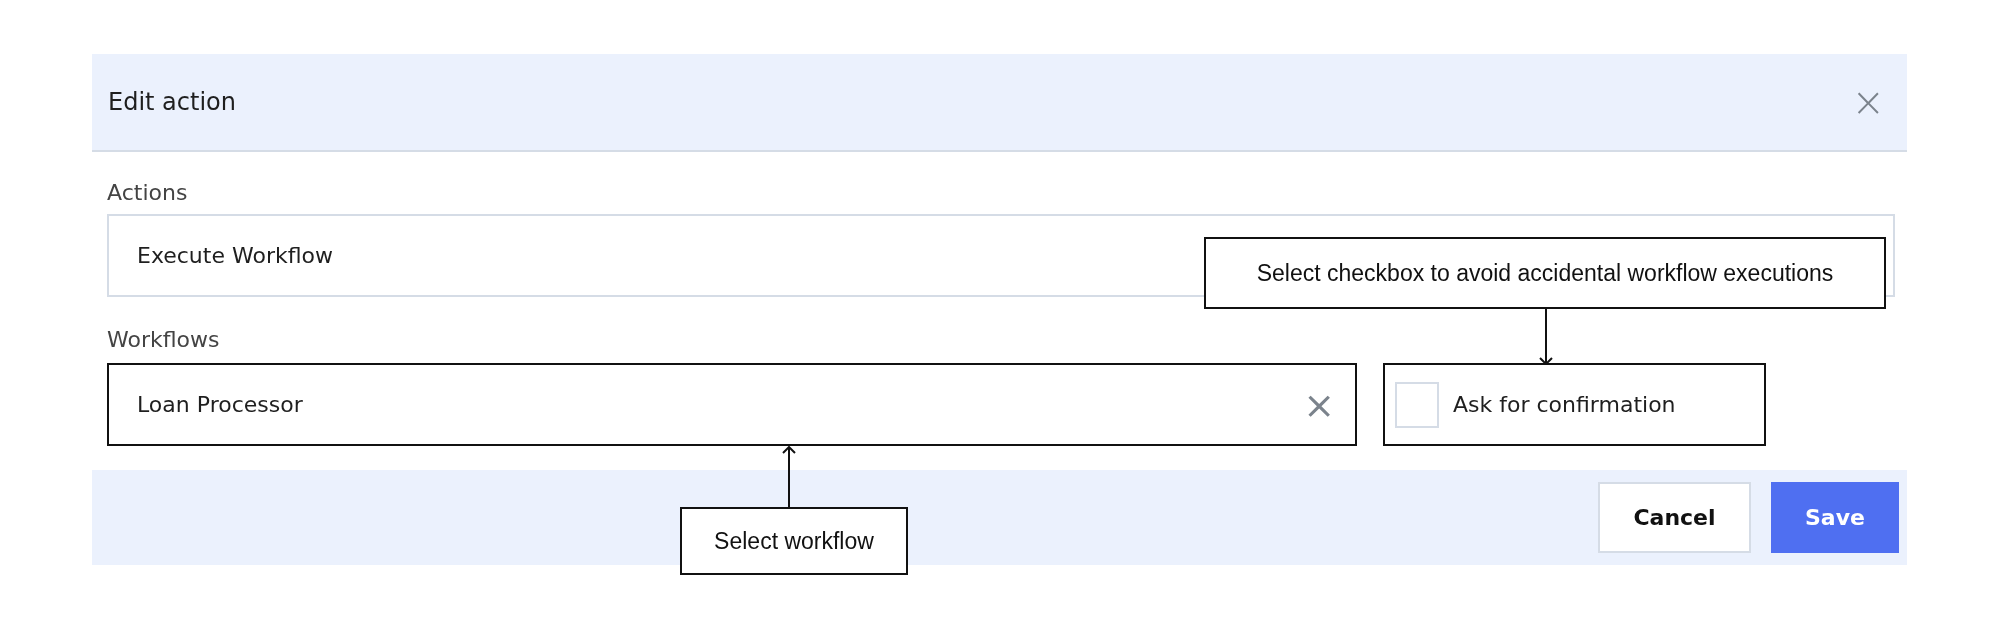  What do you see at coordinates (164, 340) in the screenshot?
I see `field-label: Workflows` at bounding box center [164, 340].